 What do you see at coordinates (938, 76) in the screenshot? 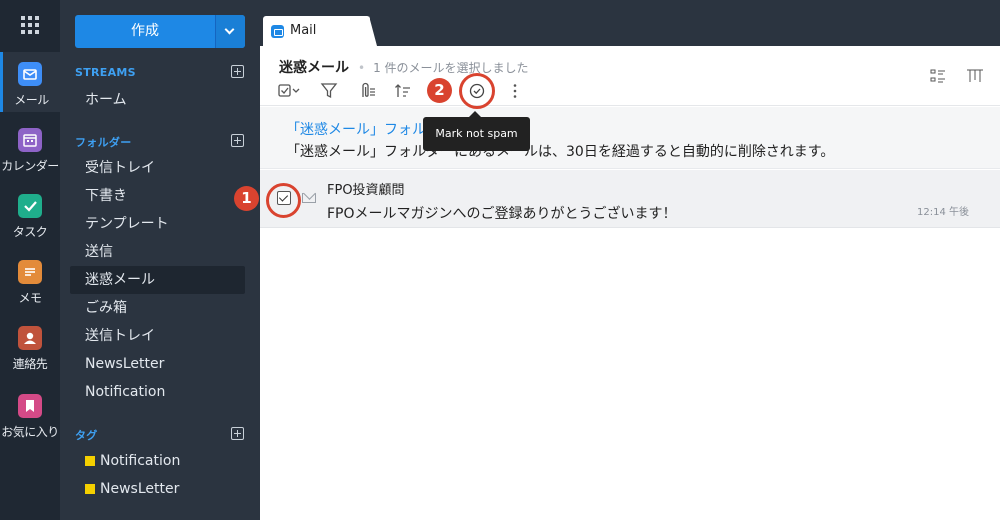
I see `list-view-icon` at bounding box center [938, 76].